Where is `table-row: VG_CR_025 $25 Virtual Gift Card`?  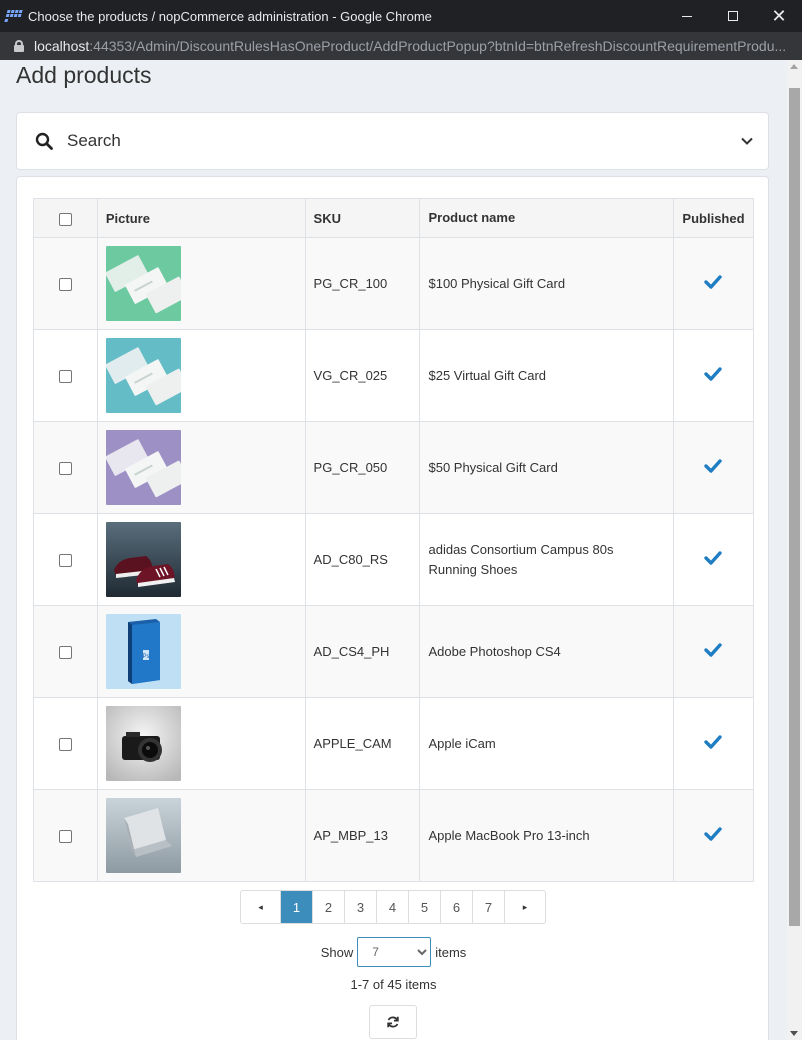
table-row: VG_CR_025 $25 Virtual Gift Card is located at coordinates (394, 375).